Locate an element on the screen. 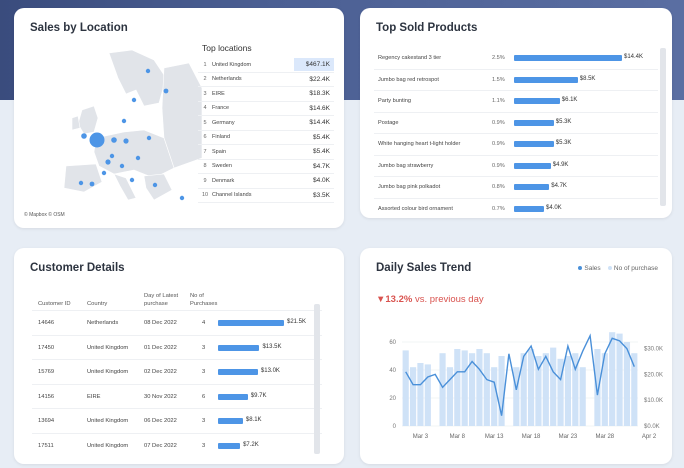  product-row: Party bunting 1.1% $6.1K is located at coordinates (516, 102).